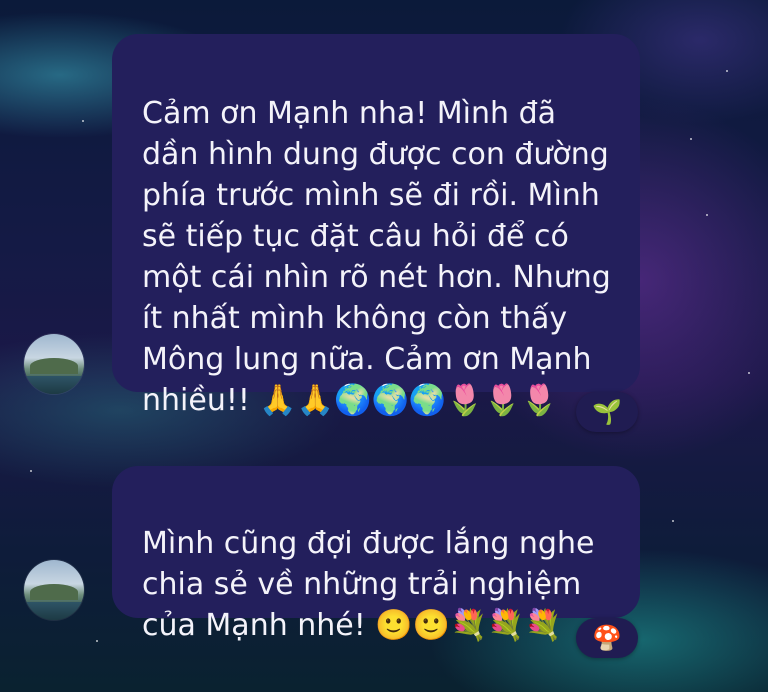 This screenshot has height=692, width=768. I want to click on reaction-badge: 🌱, so click(607, 412).